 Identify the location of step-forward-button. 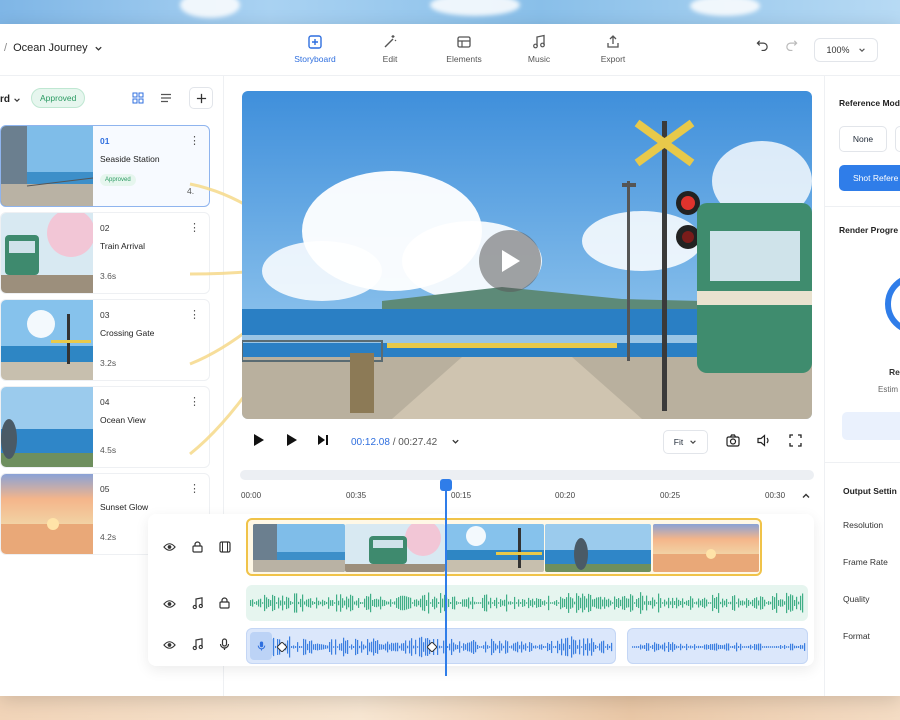
(292, 441).